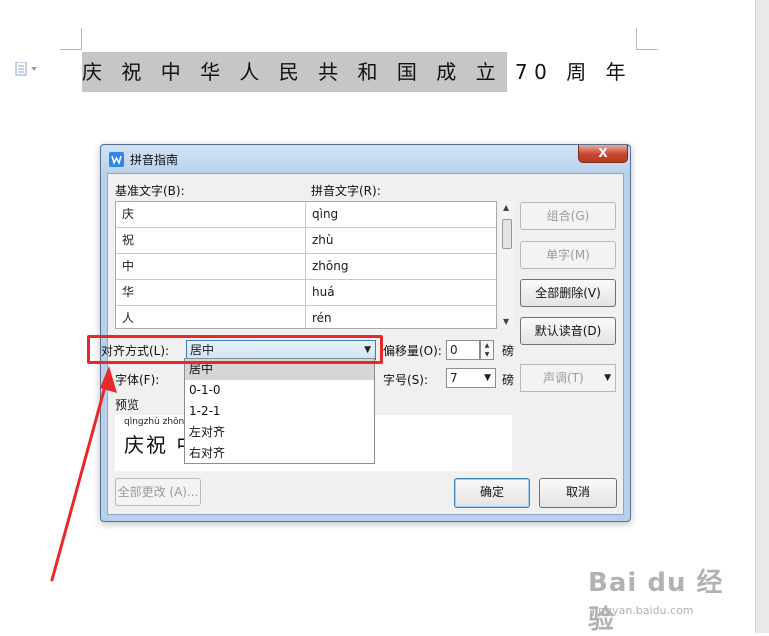  What do you see at coordinates (762, 316) in the screenshot?
I see `document-scrollbar-gutter` at bounding box center [762, 316].